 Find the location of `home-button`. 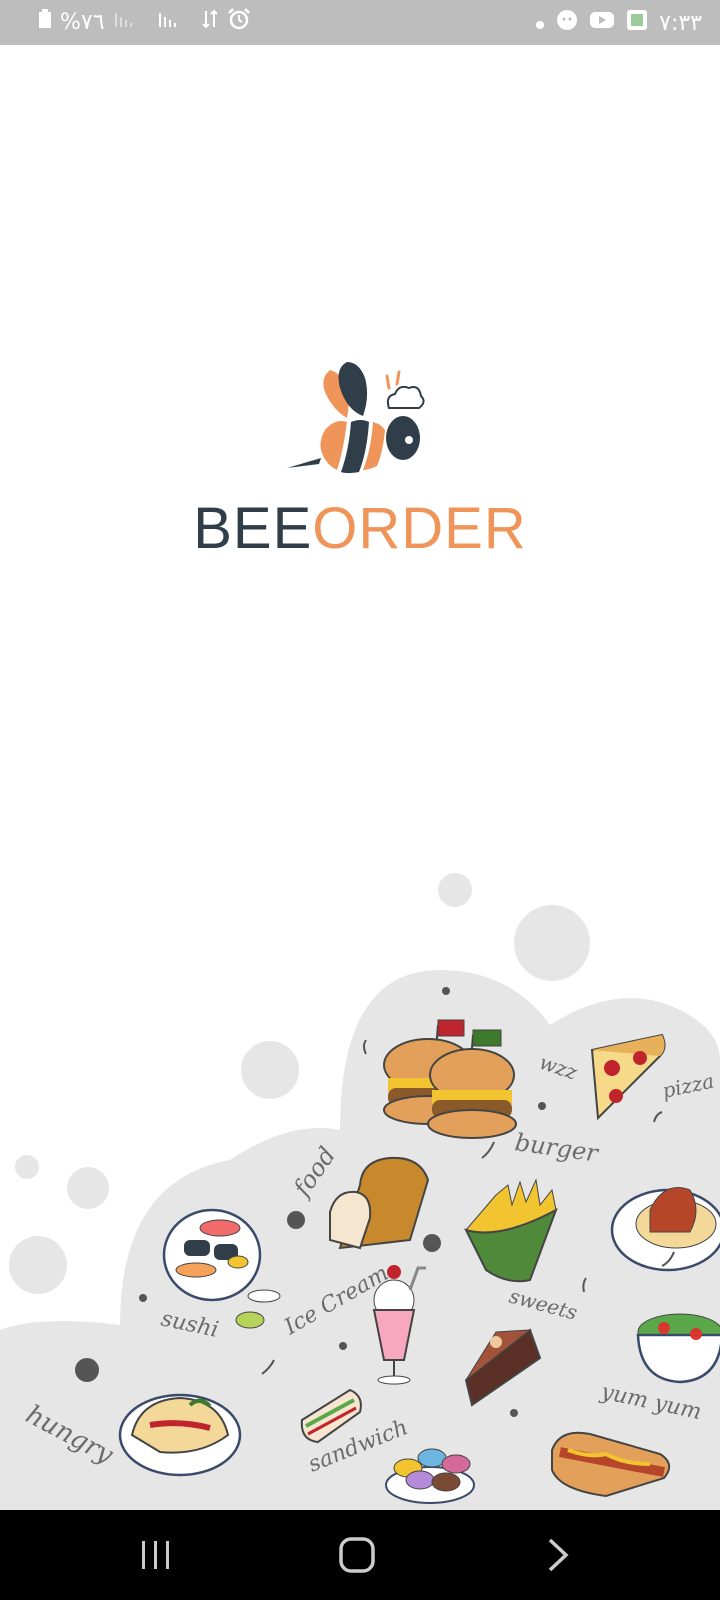

home-button is located at coordinates (357, 1555).